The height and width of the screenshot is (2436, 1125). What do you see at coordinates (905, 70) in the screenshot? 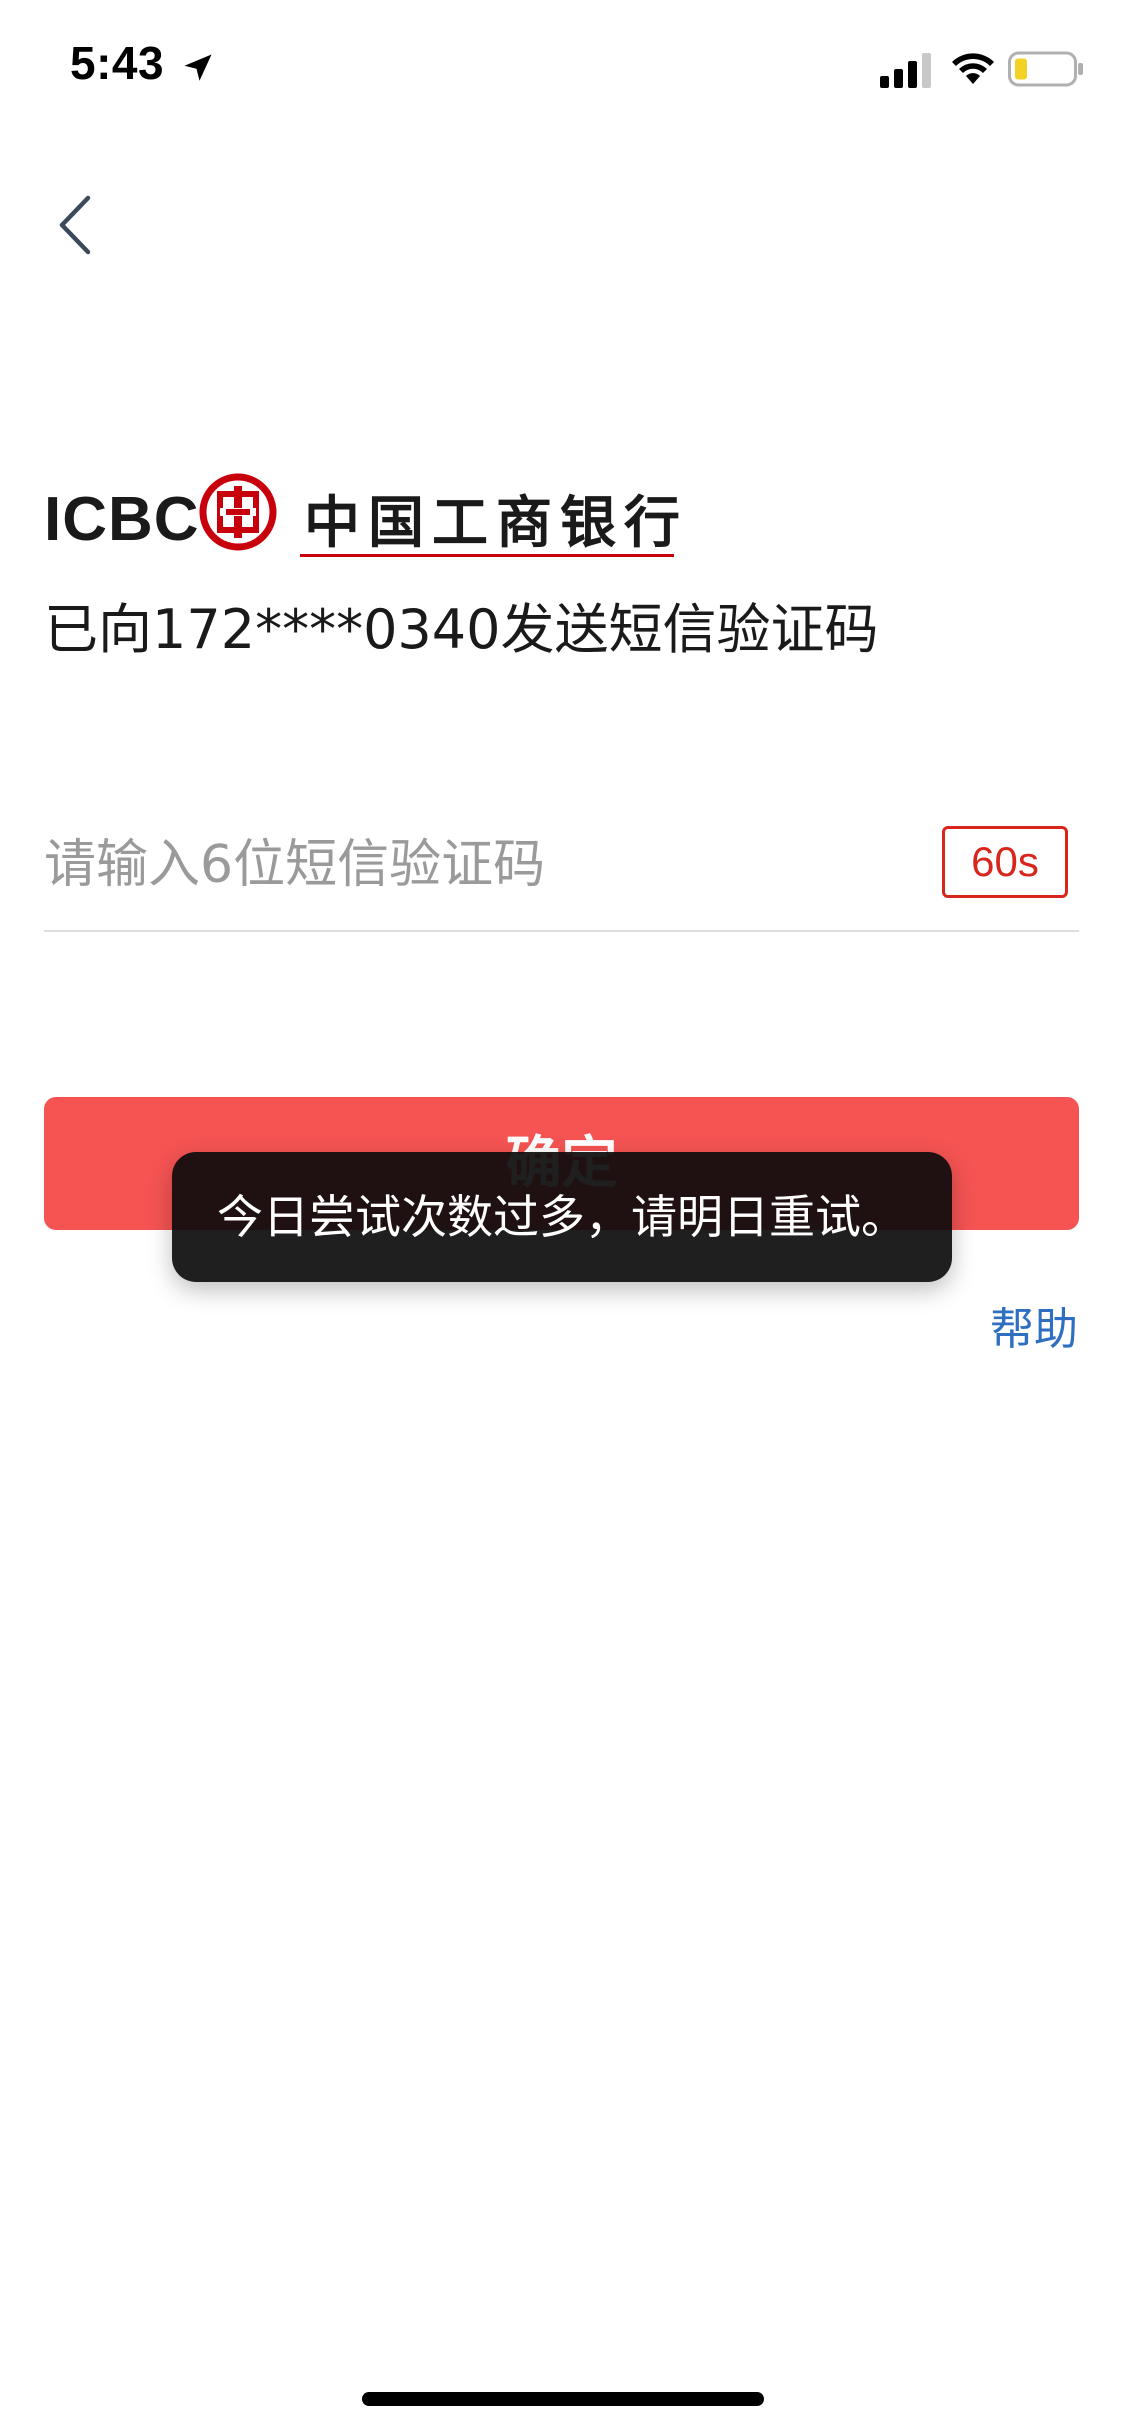
I see `cellular-signal-icon` at bounding box center [905, 70].